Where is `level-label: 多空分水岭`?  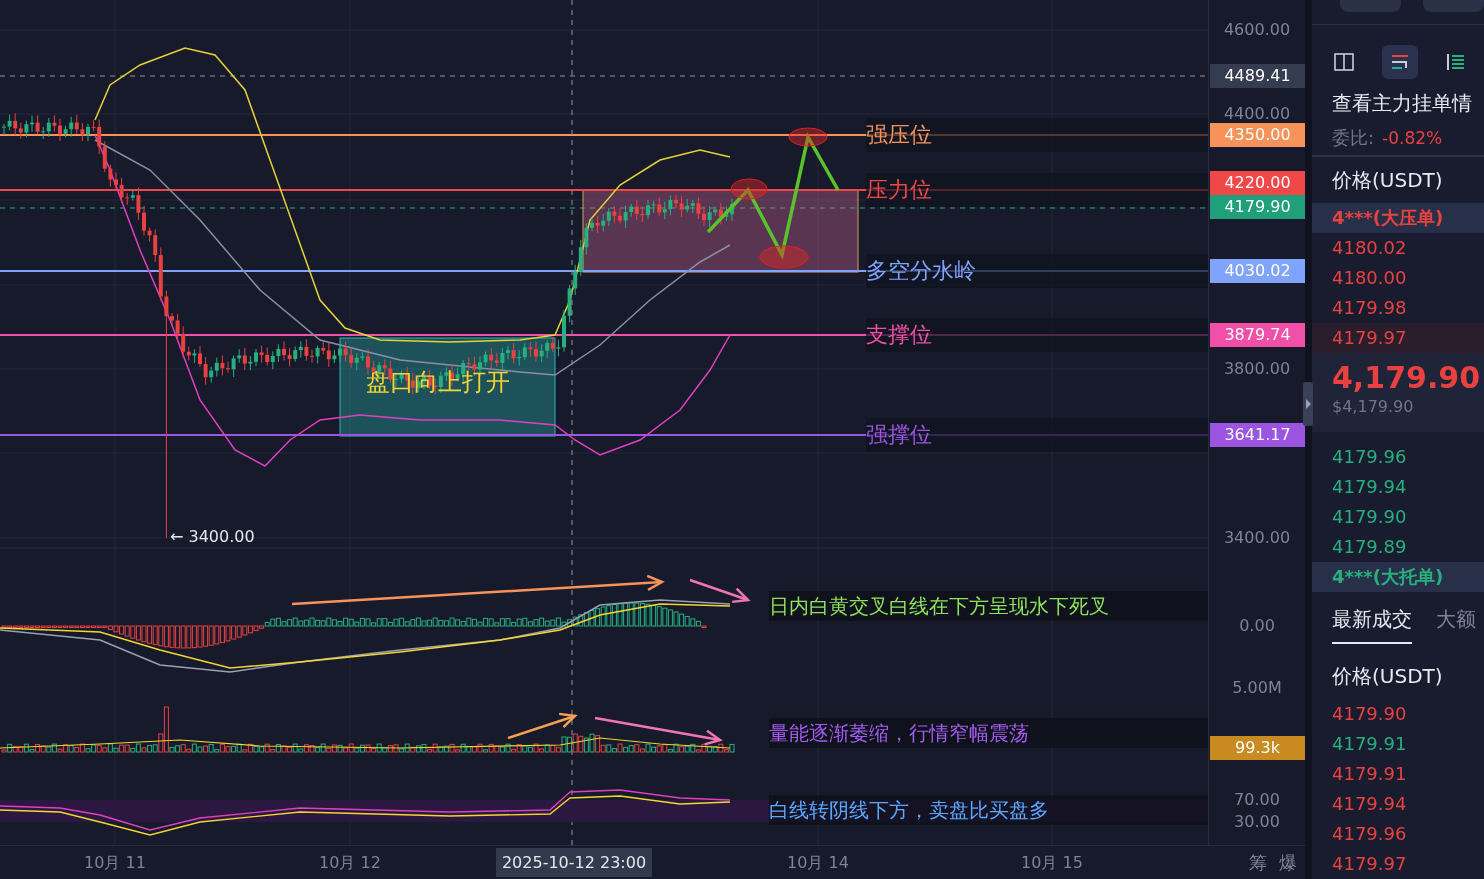 level-label: 多空分水岭 is located at coordinates (1037, 271).